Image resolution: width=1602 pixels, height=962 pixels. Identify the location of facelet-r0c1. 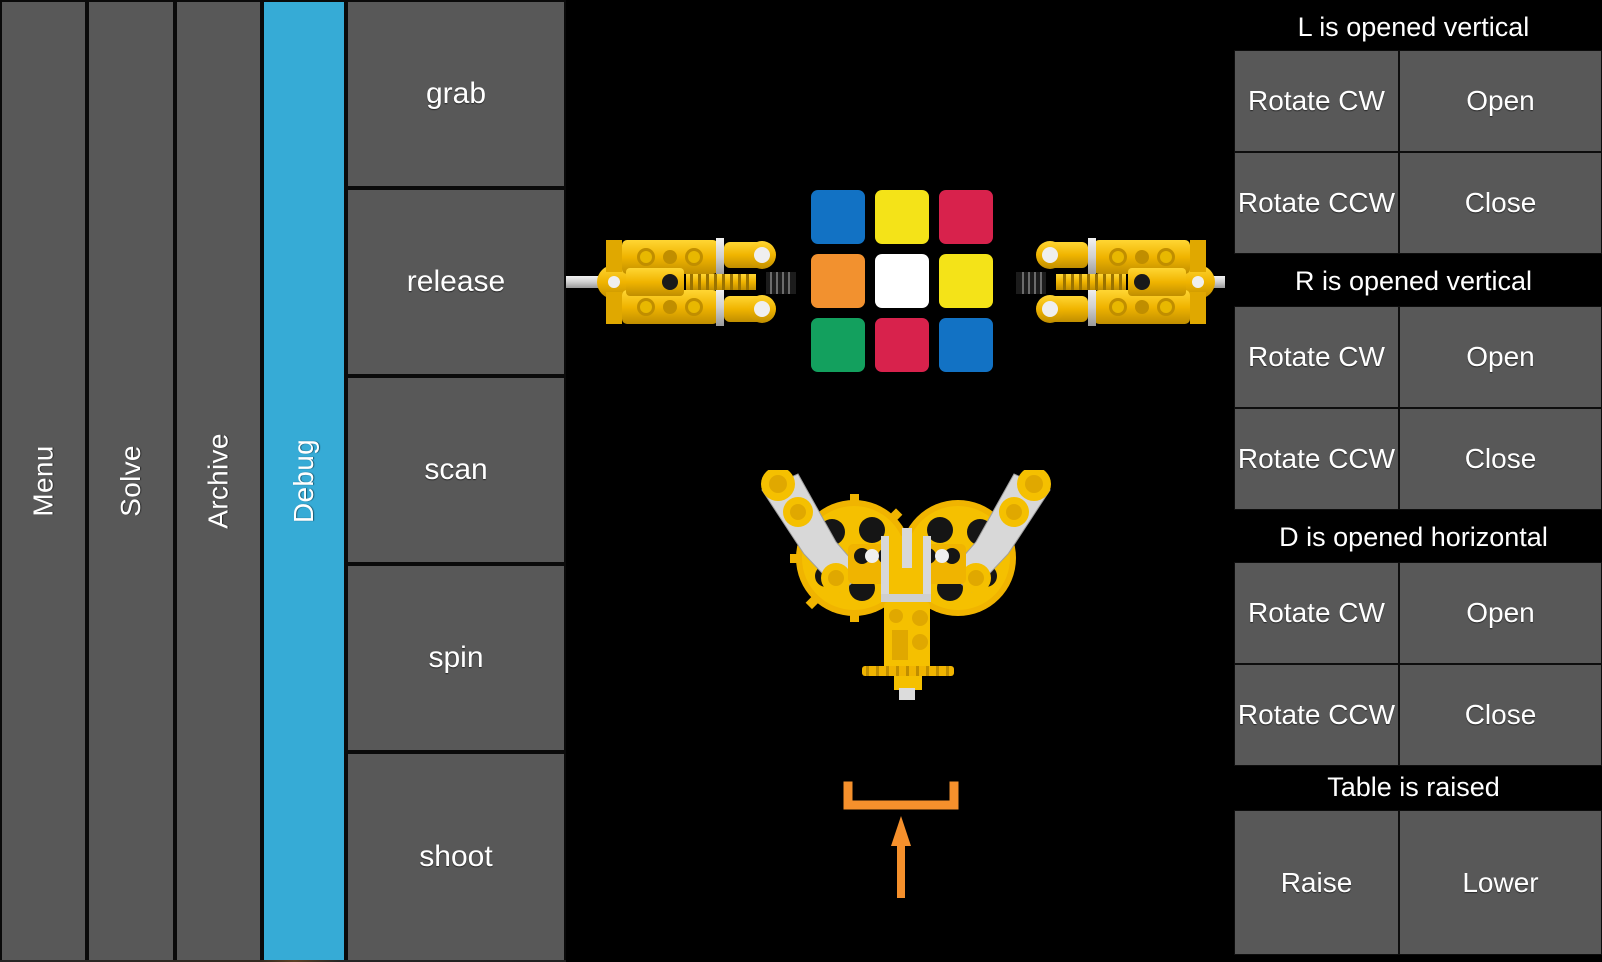
(902, 217).